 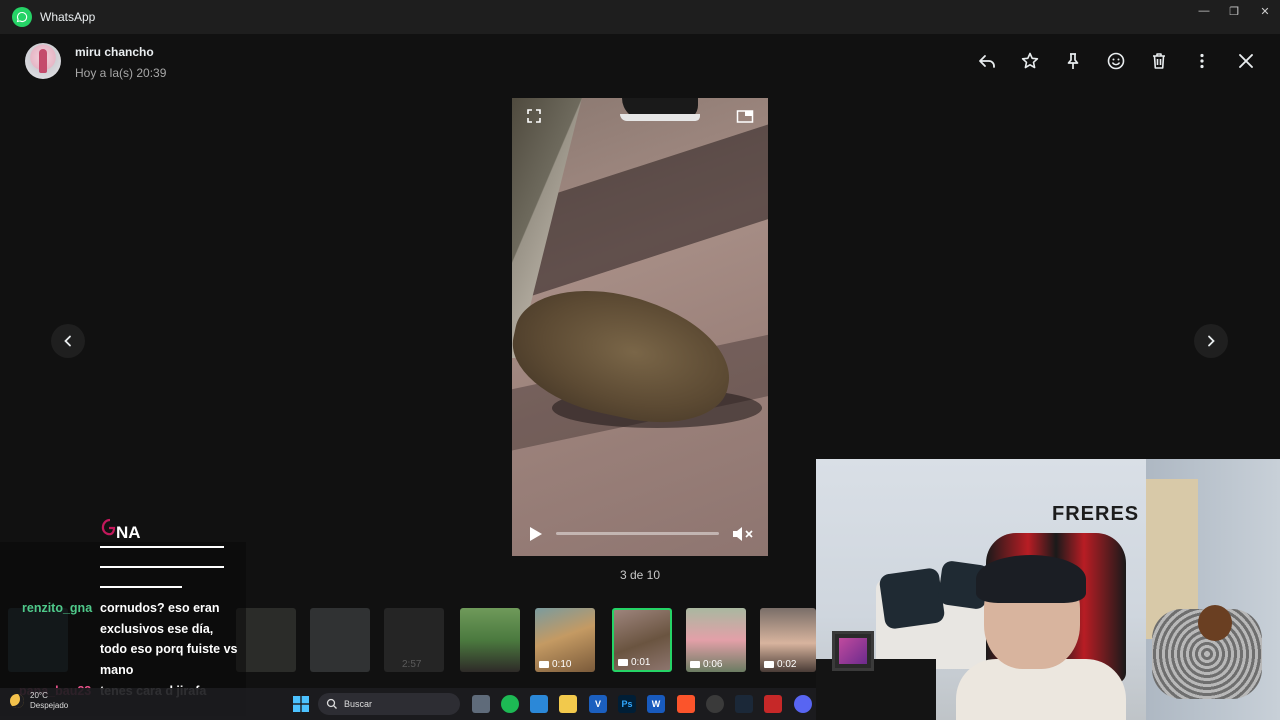 I want to click on windows-start-icon, so click(x=301, y=704).